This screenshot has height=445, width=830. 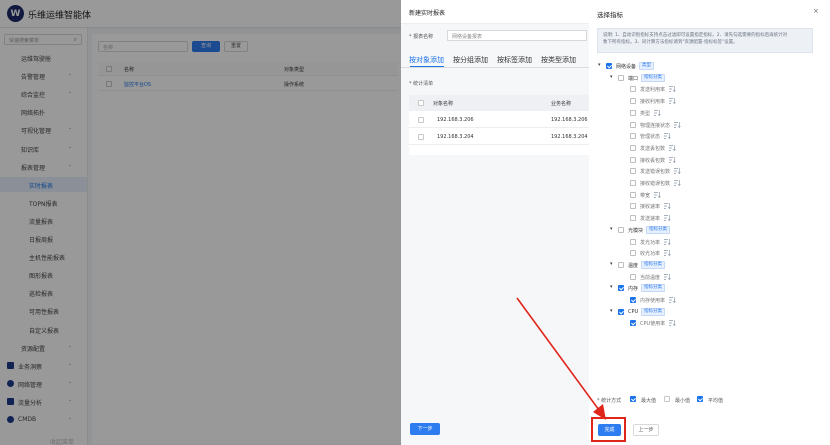 I want to click on tab-by-group: 按分组添加, so click(x=470, y=60).